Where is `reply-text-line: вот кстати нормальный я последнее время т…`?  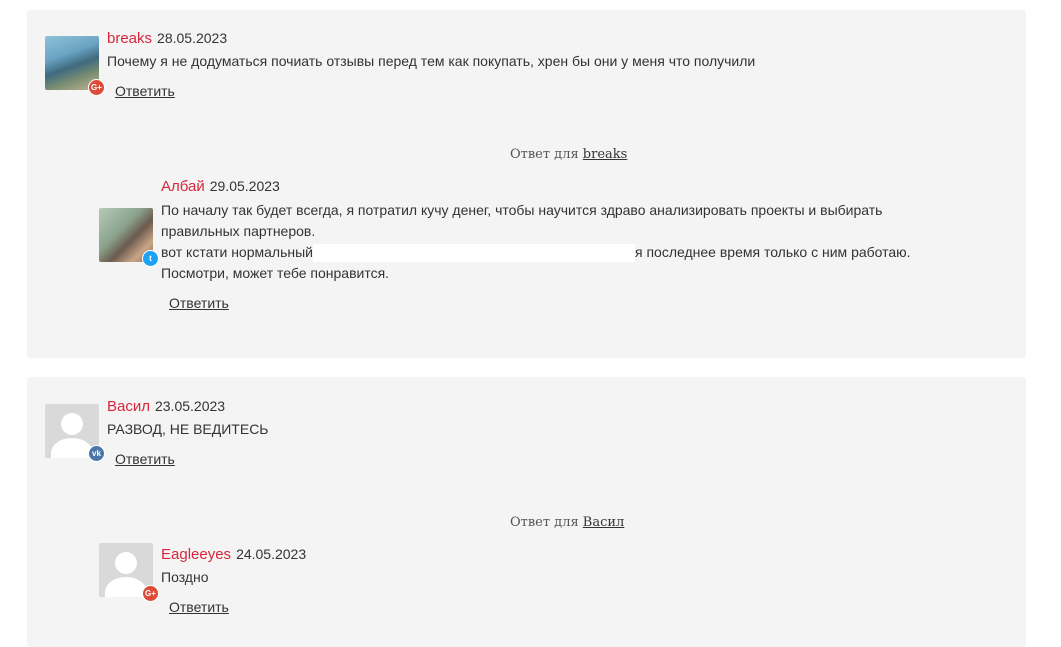
reply-text-line: вот кстати нормальный я последнее время т… is located at coordinates (536, 252).